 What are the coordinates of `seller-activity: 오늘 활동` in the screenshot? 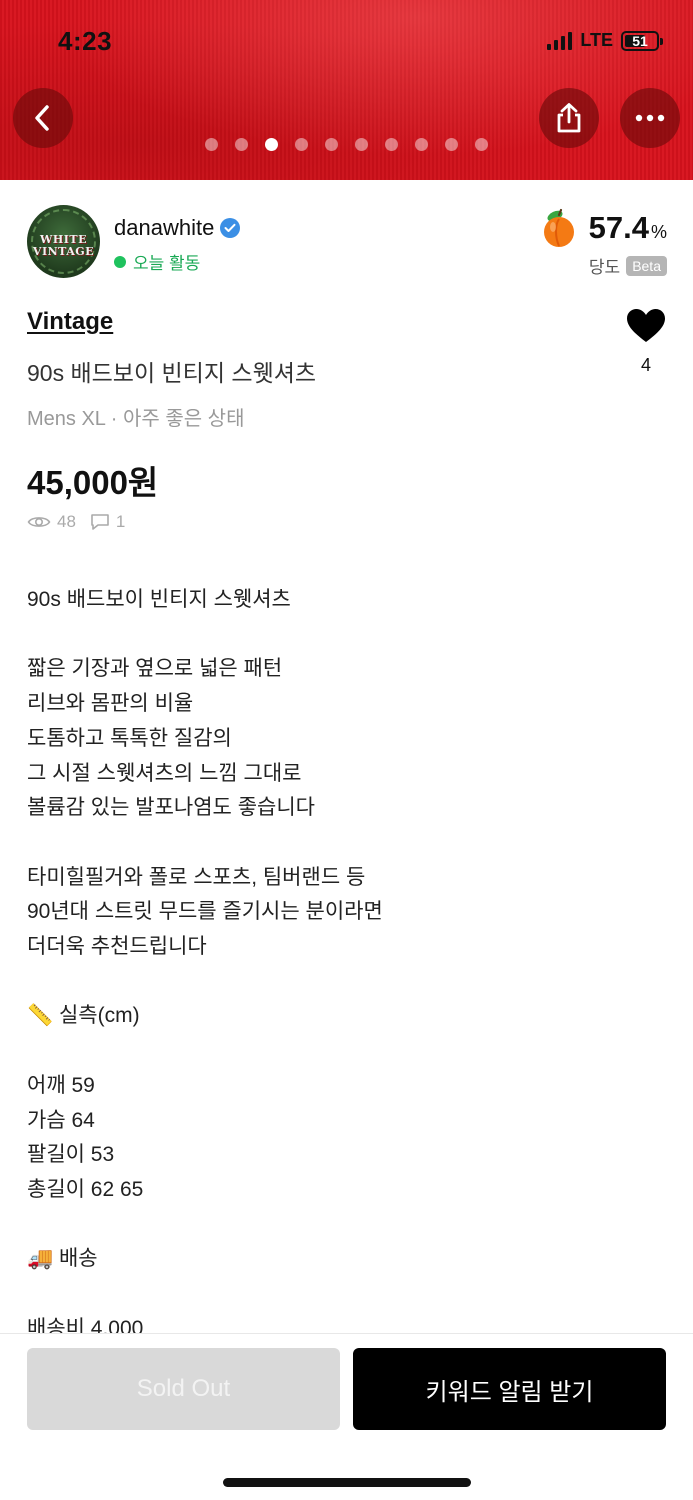 It's located at (157, 261).